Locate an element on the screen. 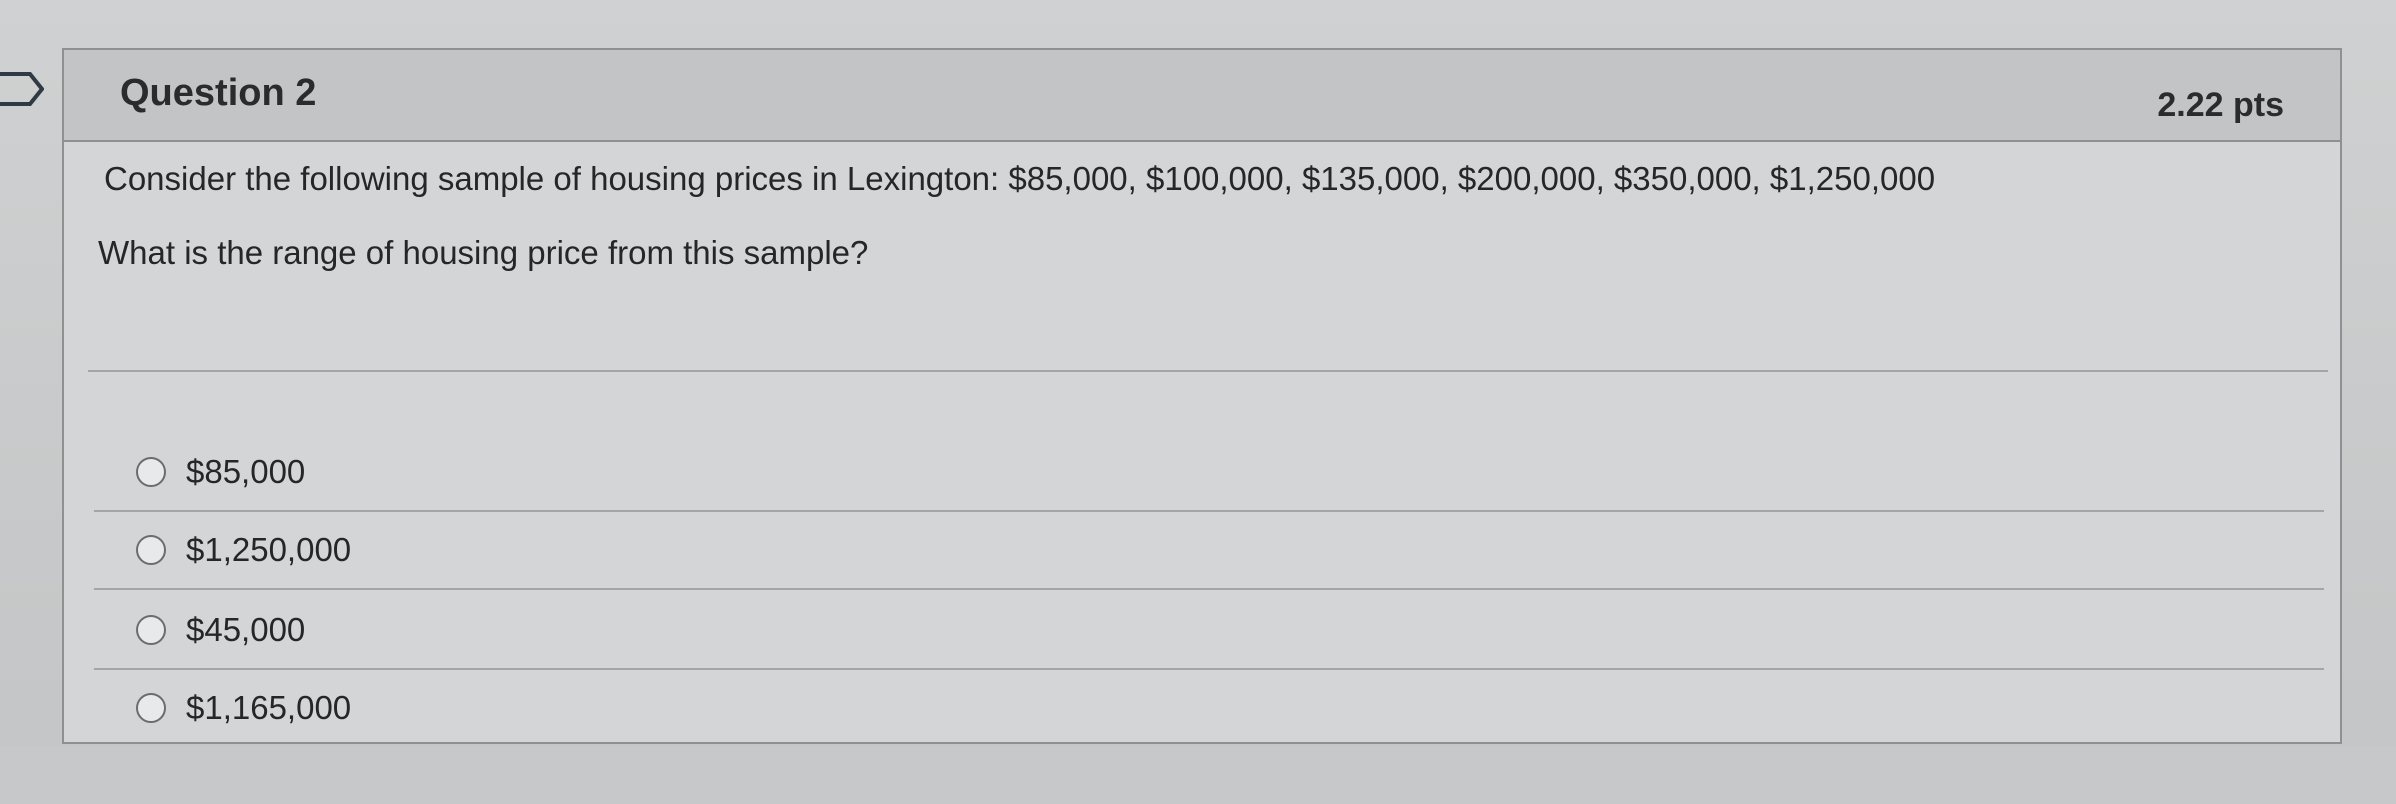  answer-option-4: $1,165,000 is located at coordinates (1209, 709).